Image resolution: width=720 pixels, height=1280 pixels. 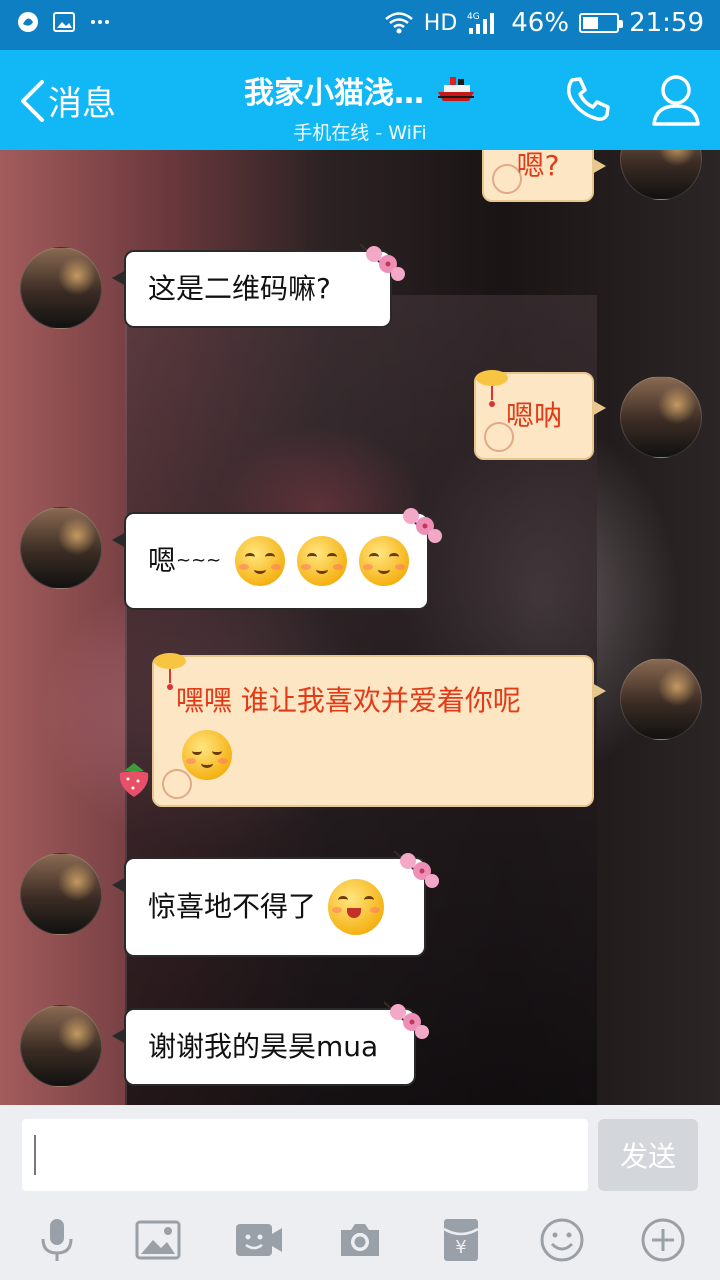 I want to click on red-packet-button: ¥, so click(x=461, y=1240).